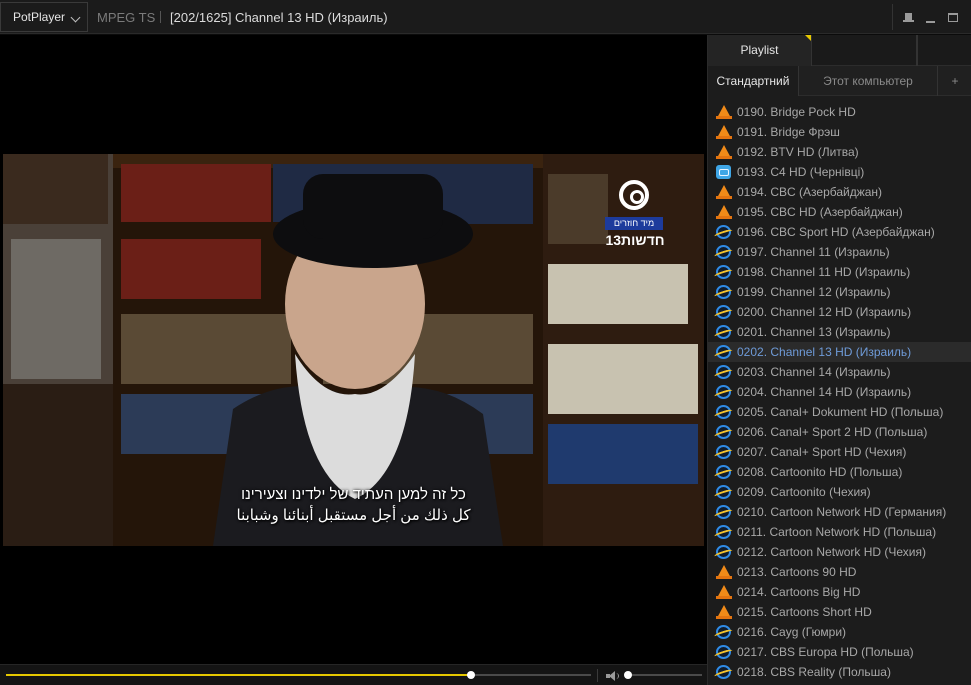  I want to click on playlist-item: 0202. Channel 13 HD (Израиль), so click(839, 352).